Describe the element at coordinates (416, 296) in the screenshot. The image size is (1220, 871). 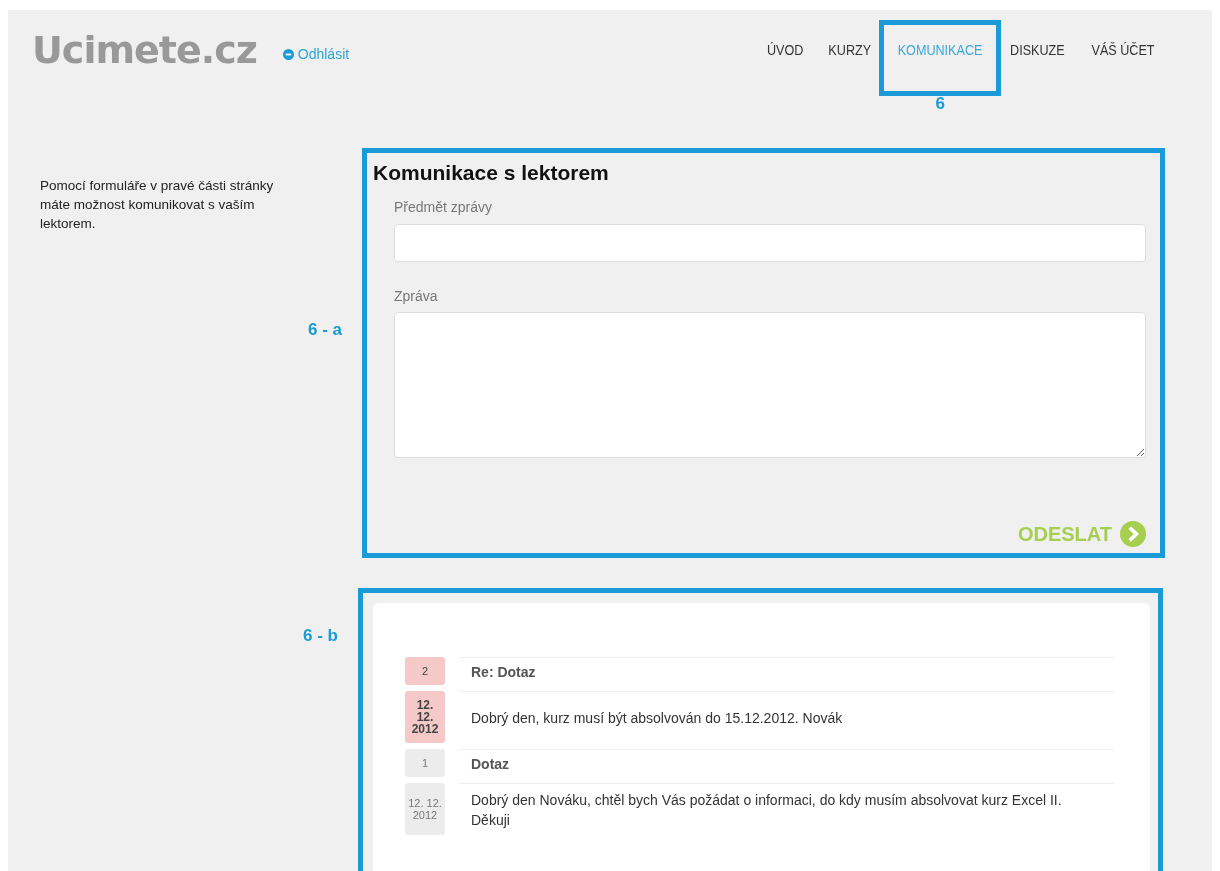
I see `field-label: Zpráva` at that location.